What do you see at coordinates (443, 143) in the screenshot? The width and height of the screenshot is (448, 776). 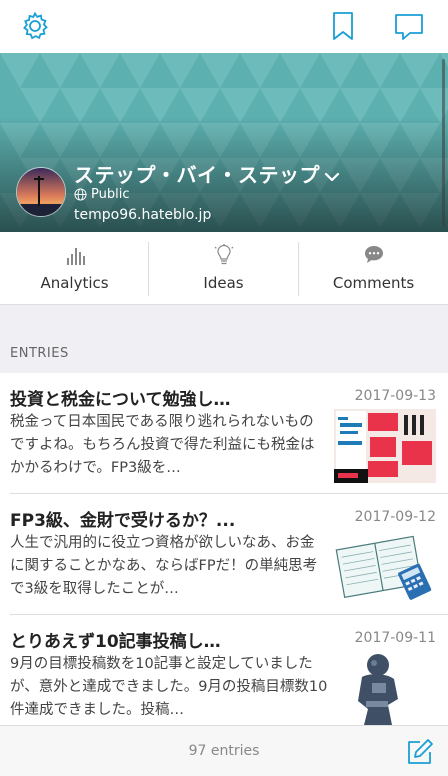 I see `header-scrollbar` at bounding box center [443, 143].